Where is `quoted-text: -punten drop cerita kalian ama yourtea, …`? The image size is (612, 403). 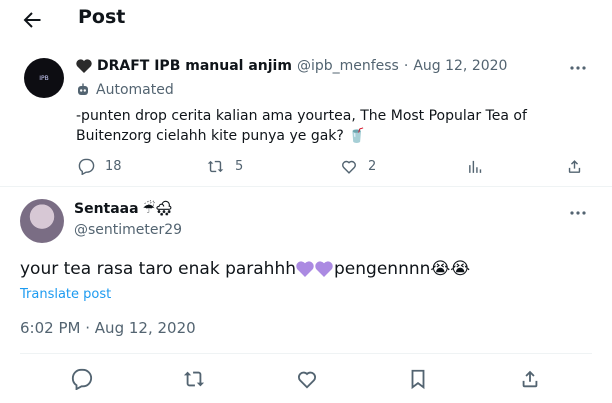 quoted-text: -punten drop cerita kalian ama yourtea, … is located at coordinates (301, 126).